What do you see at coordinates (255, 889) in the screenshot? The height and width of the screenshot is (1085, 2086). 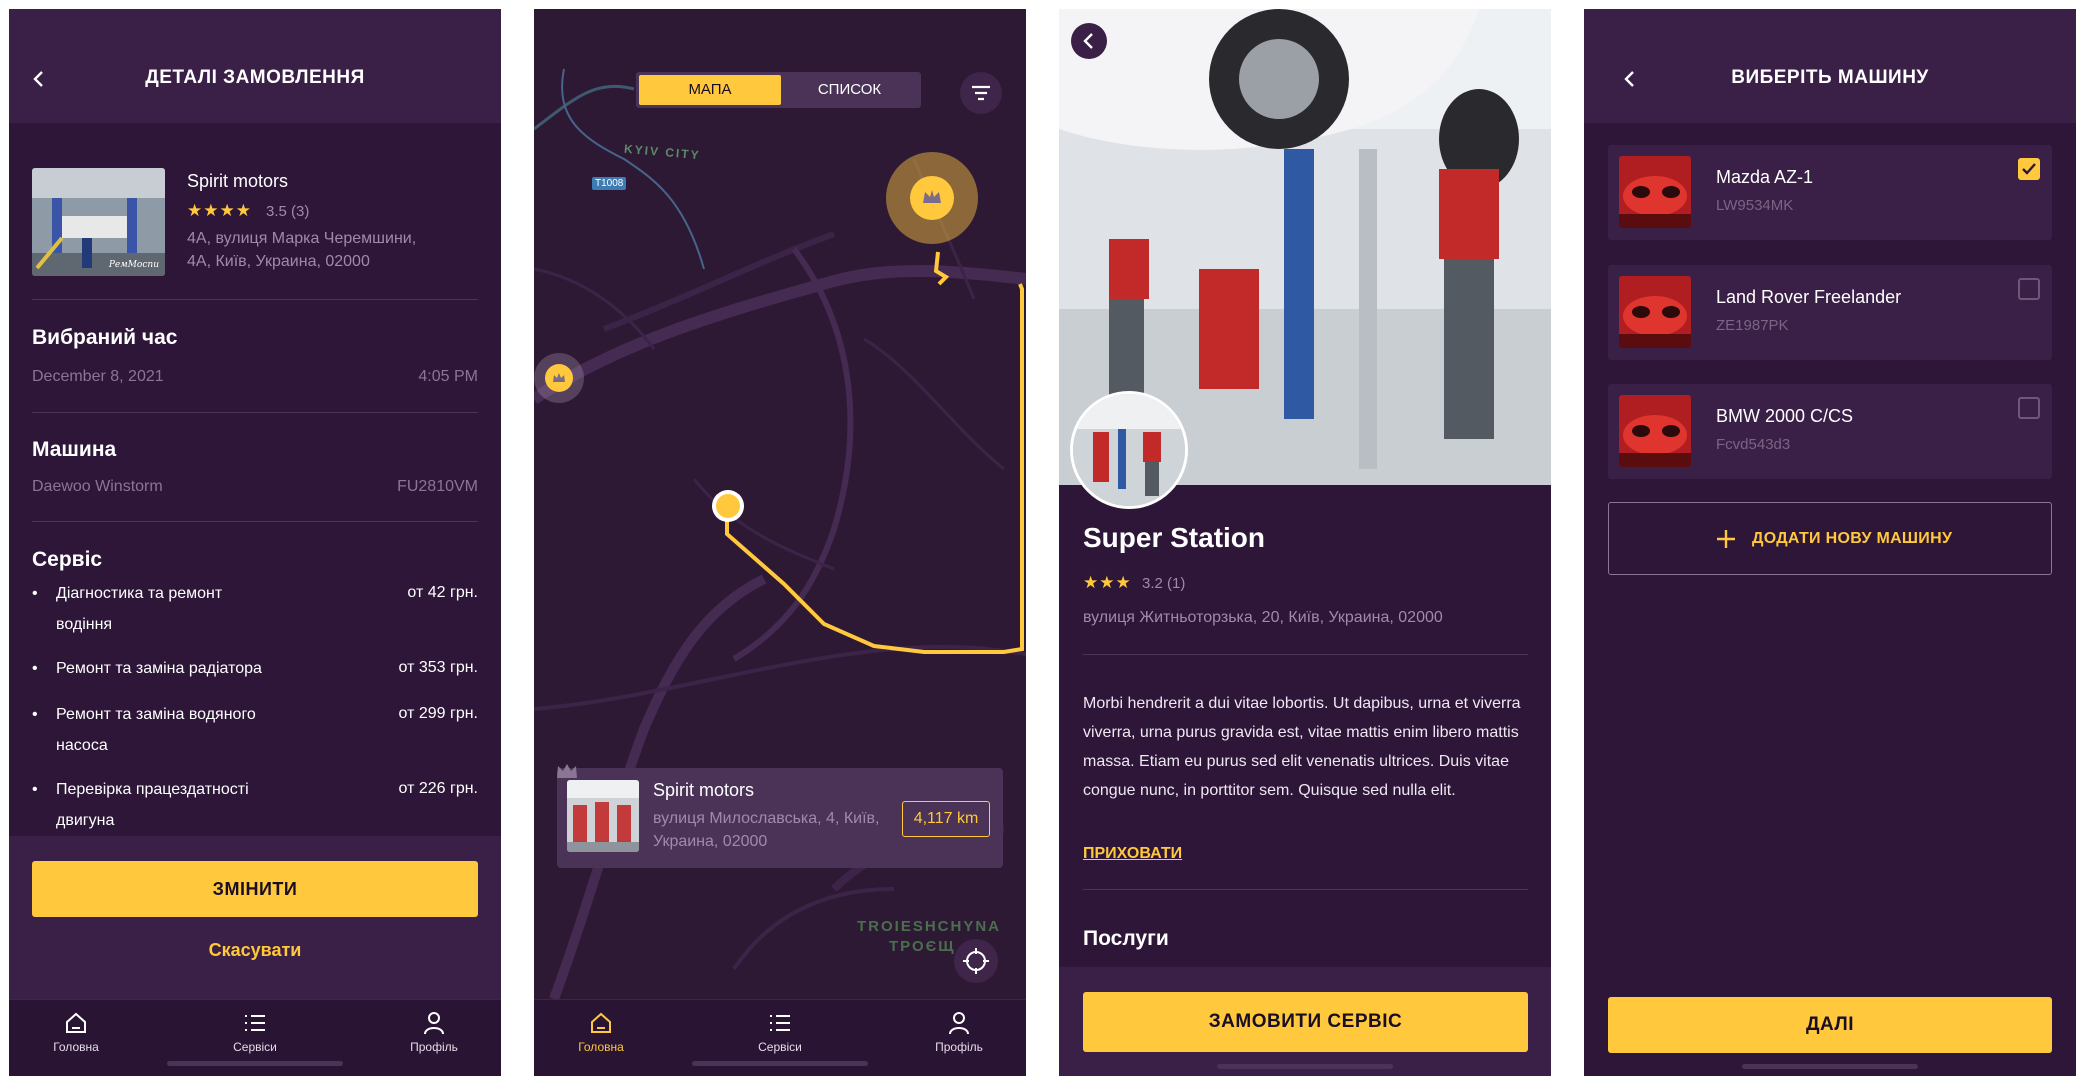 I see `change-button: ЗМІНИТИ` at bounding box center [255, 889].